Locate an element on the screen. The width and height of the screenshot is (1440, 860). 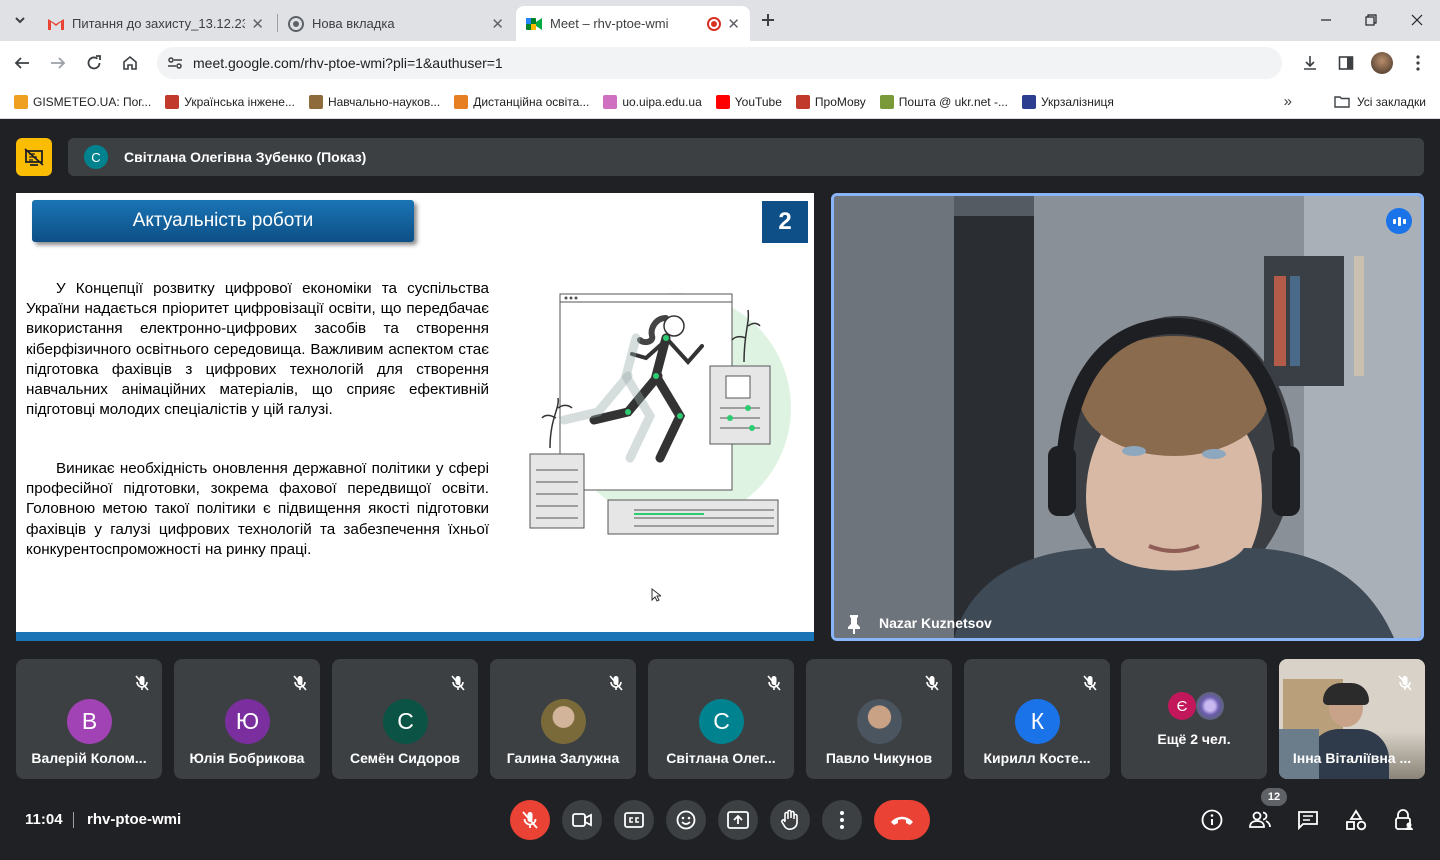
tab-search-chevron-icon is located at coordinates (20, 20).